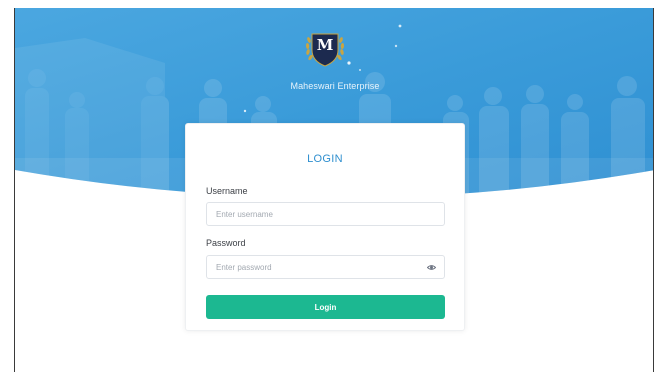 This screenshot has width=657, height=372. I want to click on login-button: Login, so click(325, 307).